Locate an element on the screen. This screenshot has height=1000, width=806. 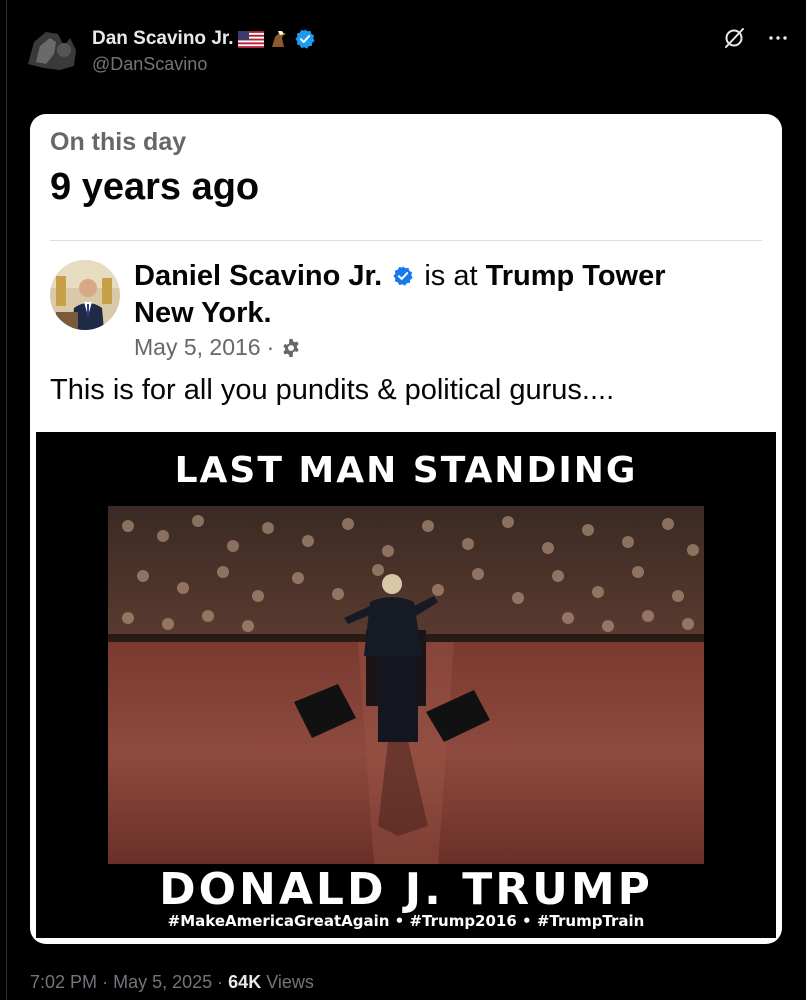
more-icon is located at coordinates (778, 38).